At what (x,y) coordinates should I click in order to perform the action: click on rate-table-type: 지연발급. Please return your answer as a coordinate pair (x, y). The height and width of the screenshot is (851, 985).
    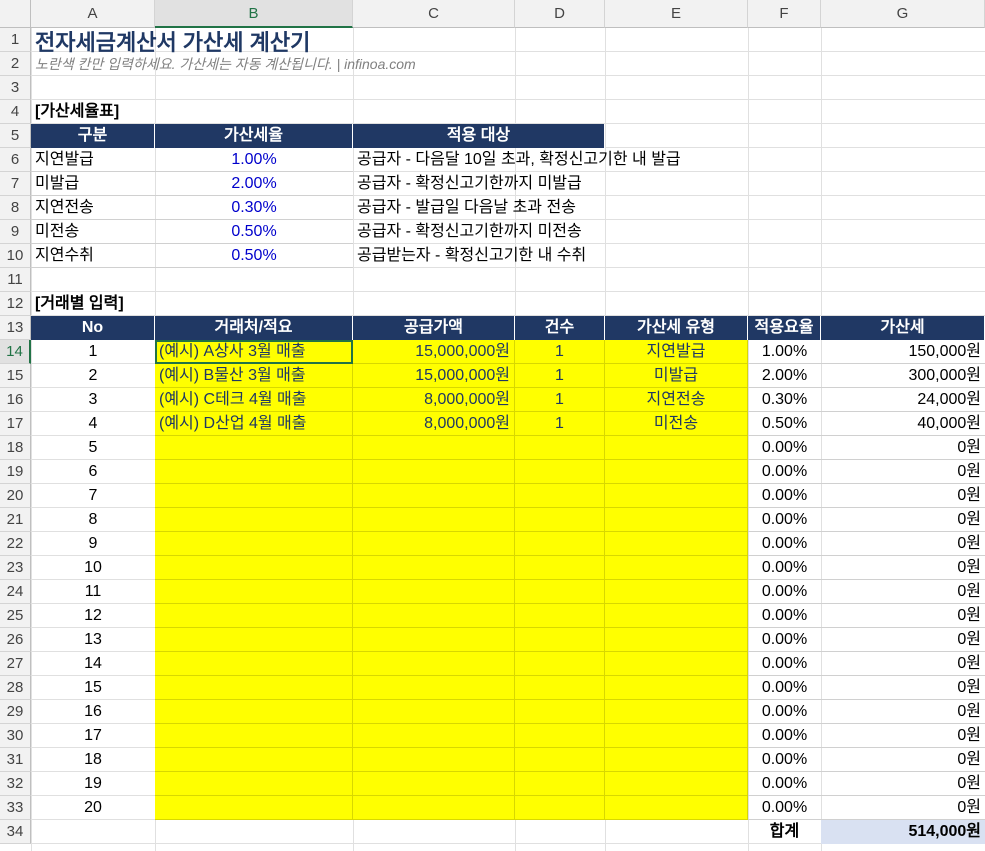
    Looking at the image, I should click on (93, 160).